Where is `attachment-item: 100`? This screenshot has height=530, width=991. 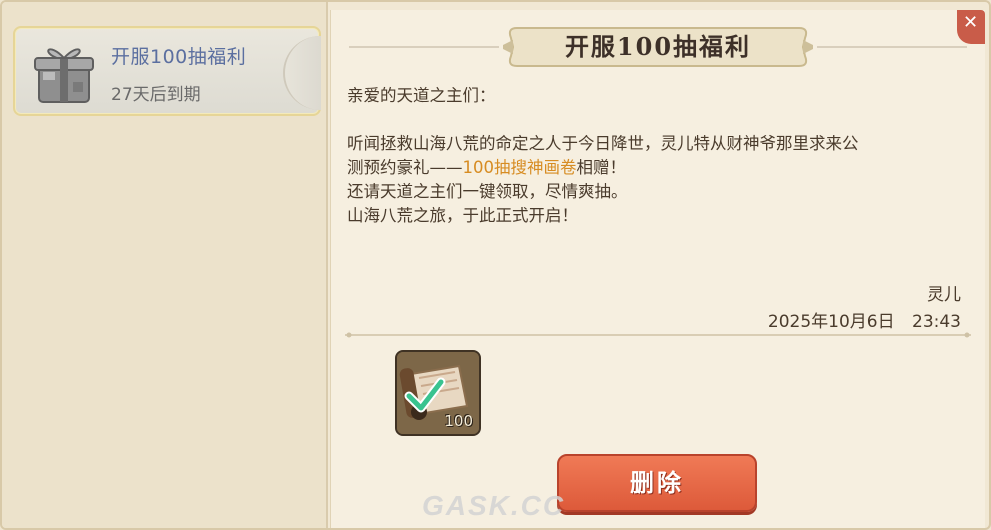
attachment-item: 100 is located at coordinates (438, 393).